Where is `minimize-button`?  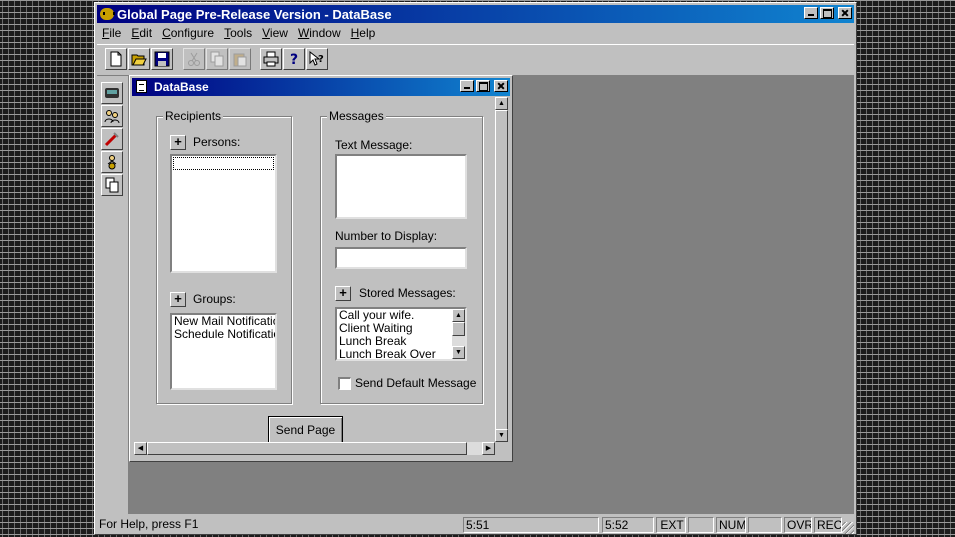 minimize-button is located at coordinates (811, 13).